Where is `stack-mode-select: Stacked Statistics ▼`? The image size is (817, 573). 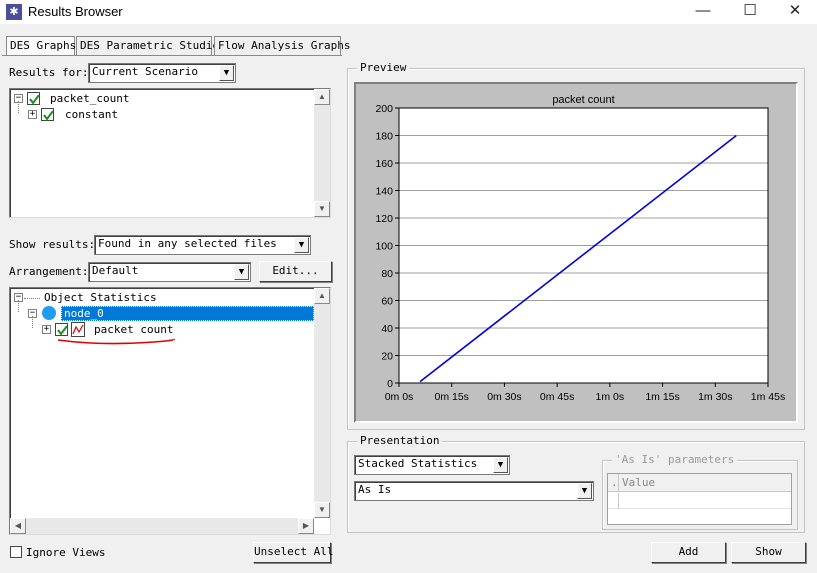
stack-mode-select: Stacked Statistics ▼ is located at coordinates (432, 465).